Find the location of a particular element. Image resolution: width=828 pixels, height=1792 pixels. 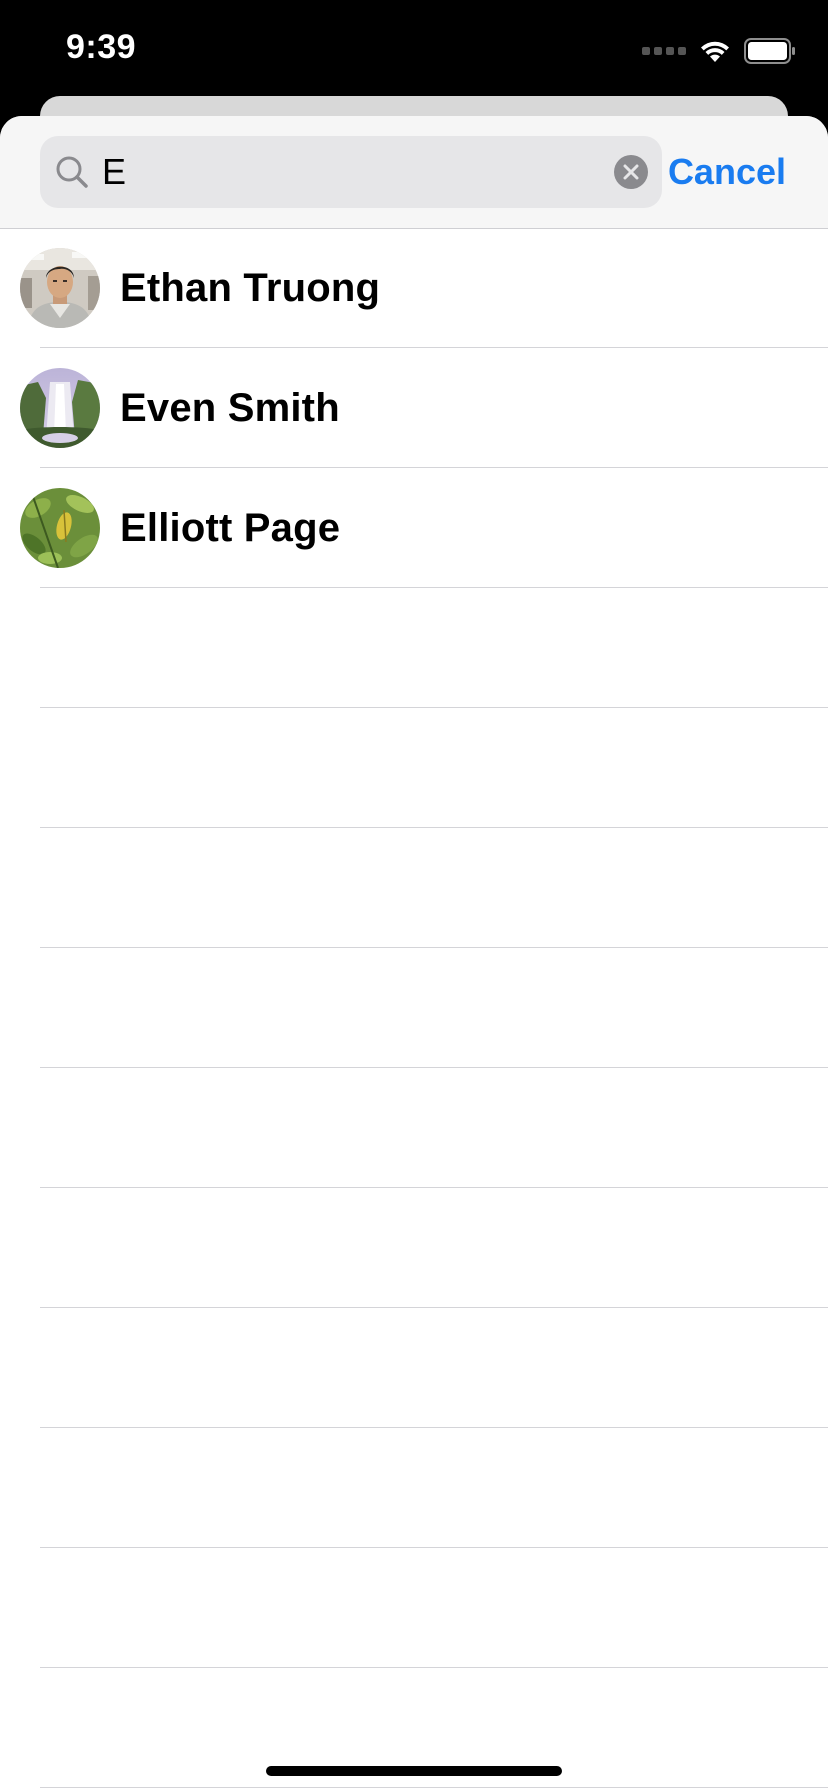

contact-name: Elliott Page is located at coordinates (230, 528).